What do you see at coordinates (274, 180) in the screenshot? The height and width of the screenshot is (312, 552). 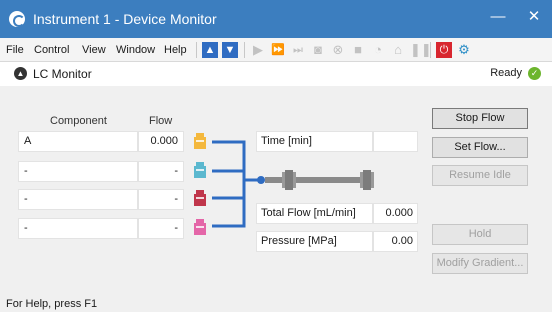 I see `column-inlet-tube` at bounding box center [274, 180].